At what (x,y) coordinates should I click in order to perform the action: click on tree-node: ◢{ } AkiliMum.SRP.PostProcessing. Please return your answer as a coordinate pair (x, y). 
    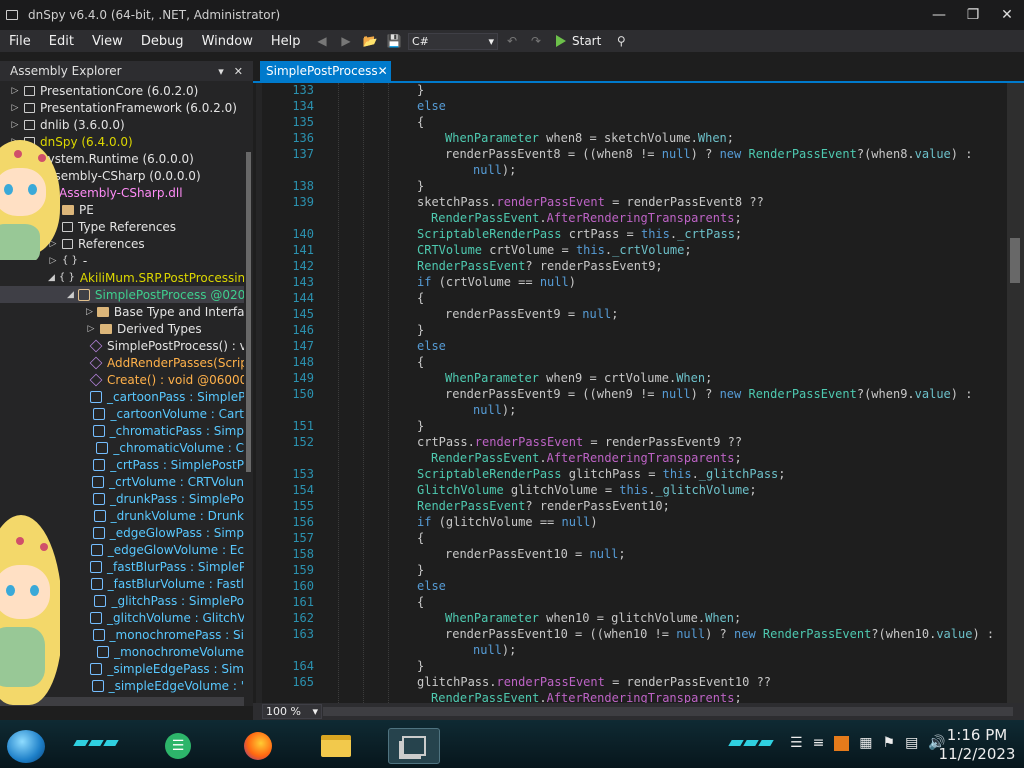
    Looking at the image, I should click on (122, 277).